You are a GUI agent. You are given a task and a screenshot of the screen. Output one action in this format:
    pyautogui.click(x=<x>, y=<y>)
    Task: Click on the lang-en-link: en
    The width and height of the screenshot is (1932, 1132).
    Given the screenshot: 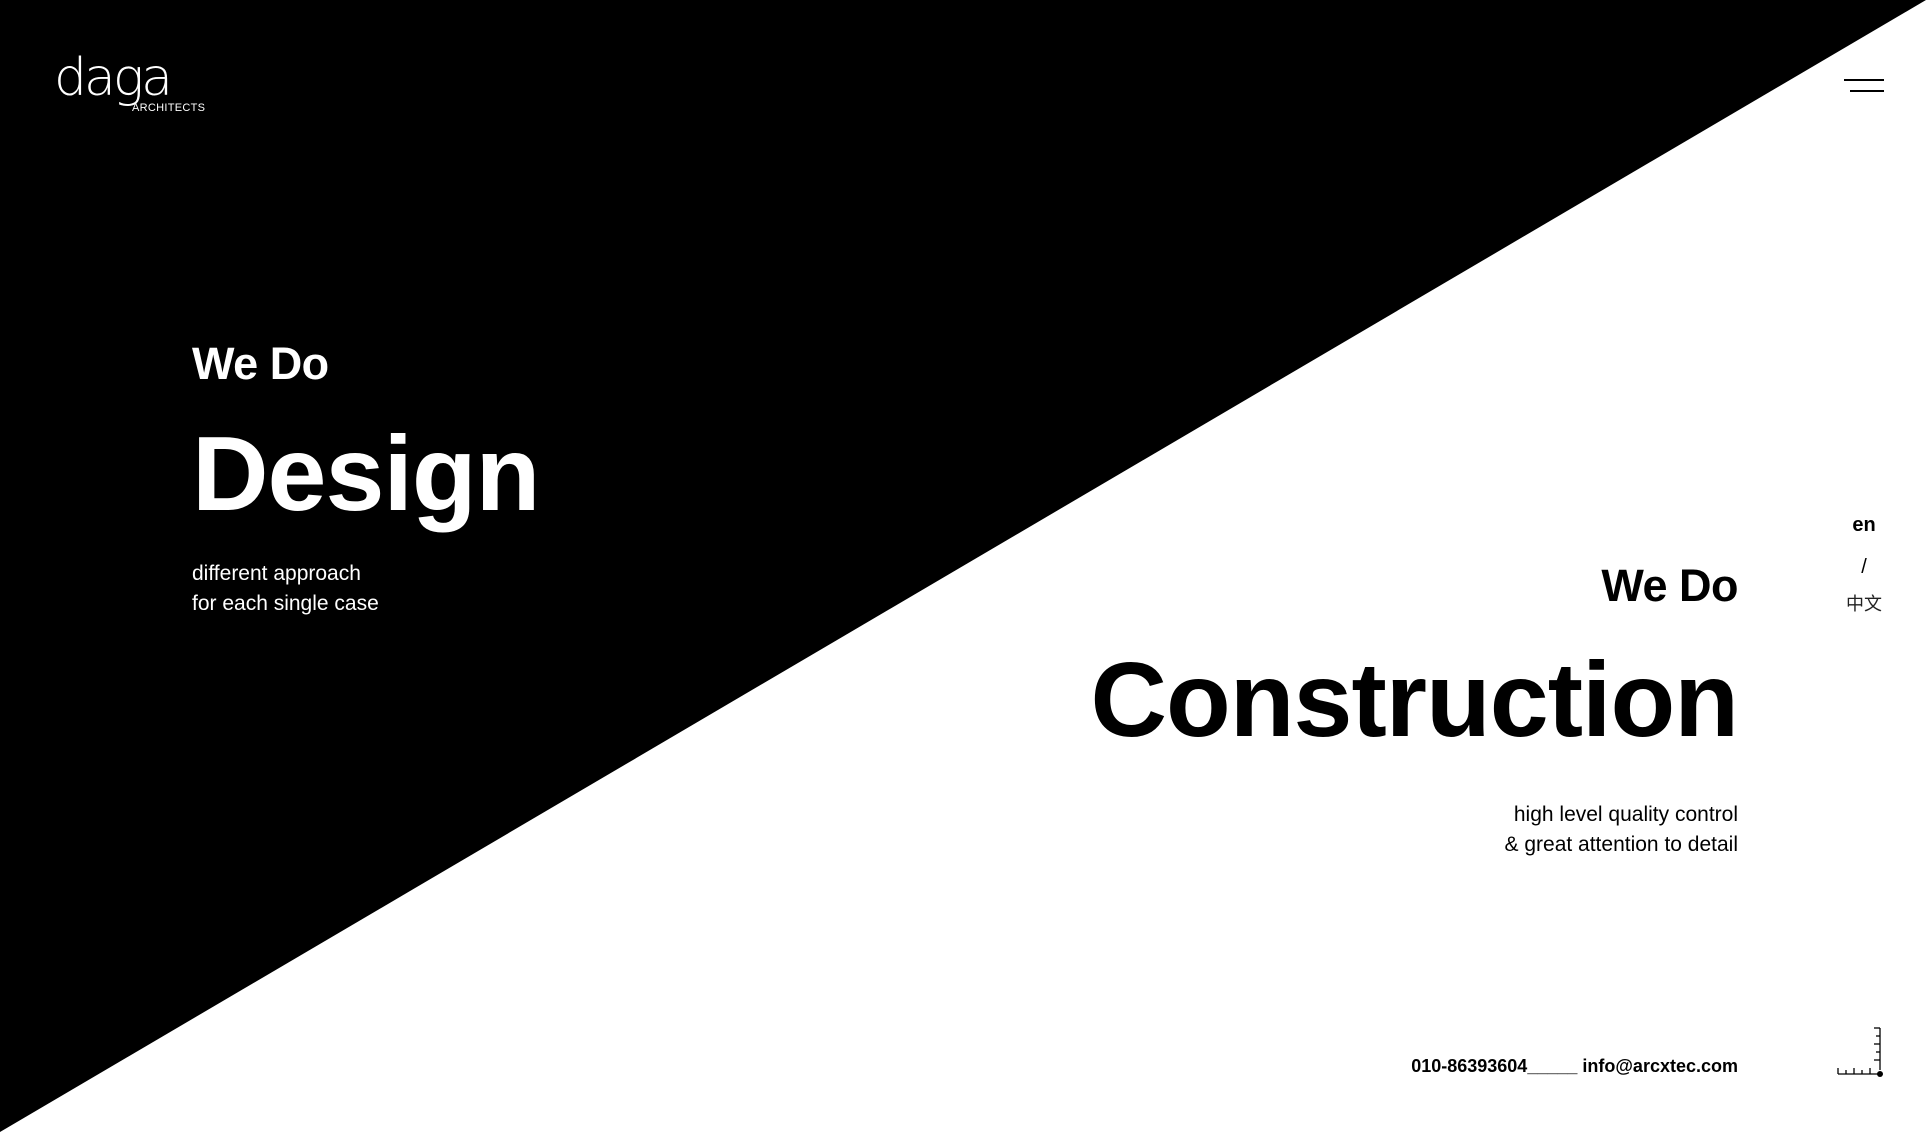 What is the action you would take?
    pyautogui.click(x=1864, y=525)
    